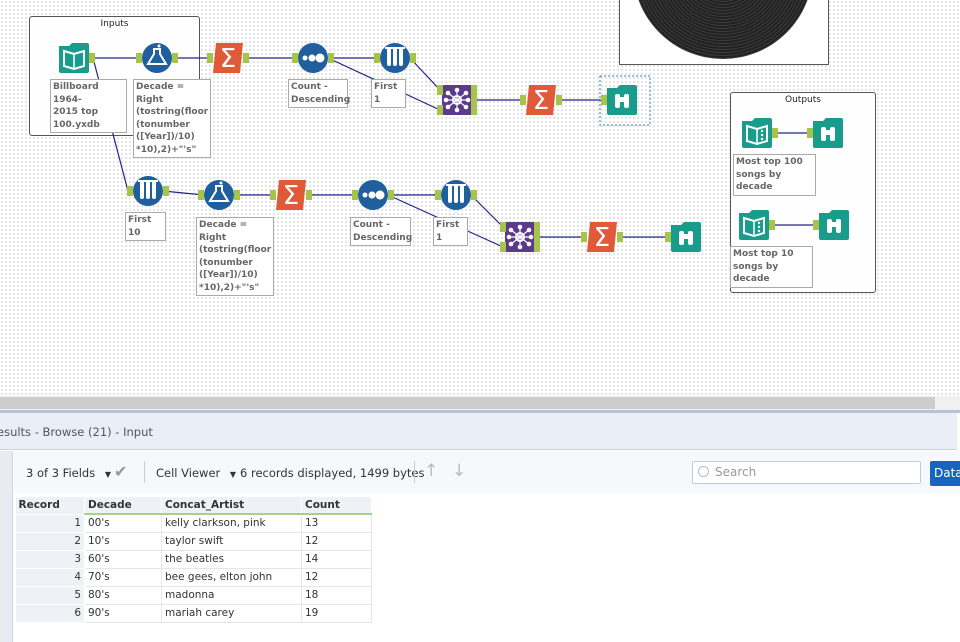 This screenshot has width=960, height=642. I want to click on data-button: Data, so click(945, 473).